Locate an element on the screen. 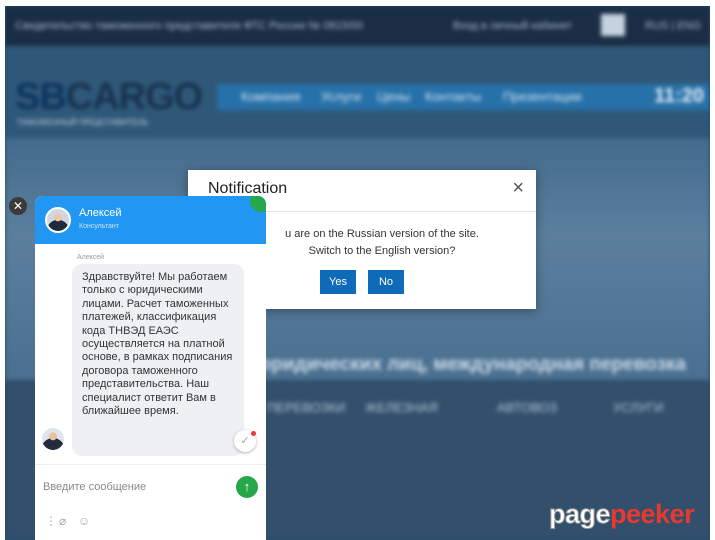 Image resolution: width=715 pixels, height=540 pixels. language-switcher: RUS | ENG is located at coordinates (673, 26).